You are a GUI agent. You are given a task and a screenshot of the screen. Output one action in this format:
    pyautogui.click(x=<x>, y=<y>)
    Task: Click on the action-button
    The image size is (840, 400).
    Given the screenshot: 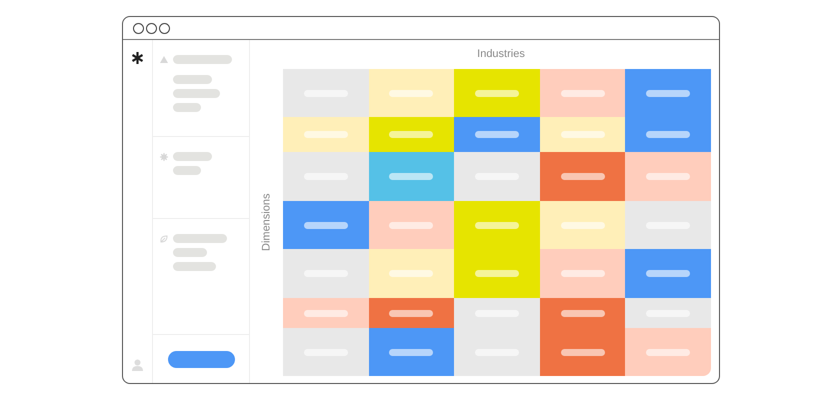 What is the action you would take?
    pyautogui.click(x=201, y=359)
    